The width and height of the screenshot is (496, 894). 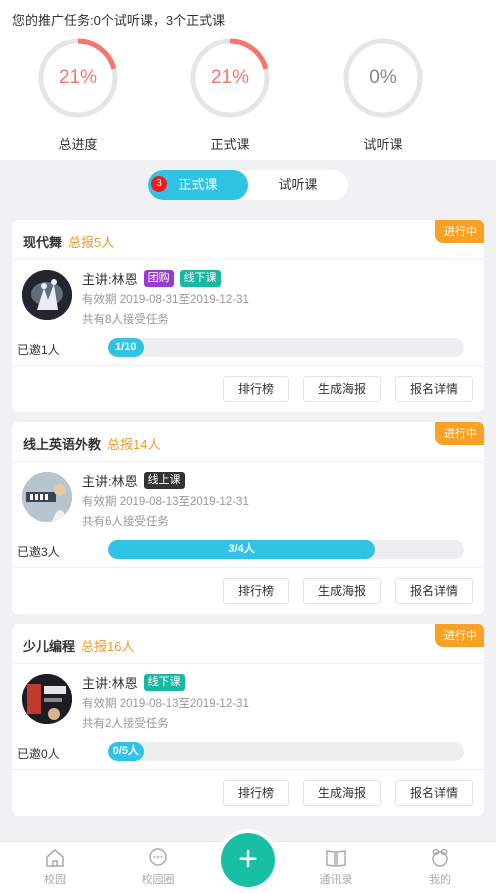 I want to click on tag-online: 线上课, so click(x=164, y=480).